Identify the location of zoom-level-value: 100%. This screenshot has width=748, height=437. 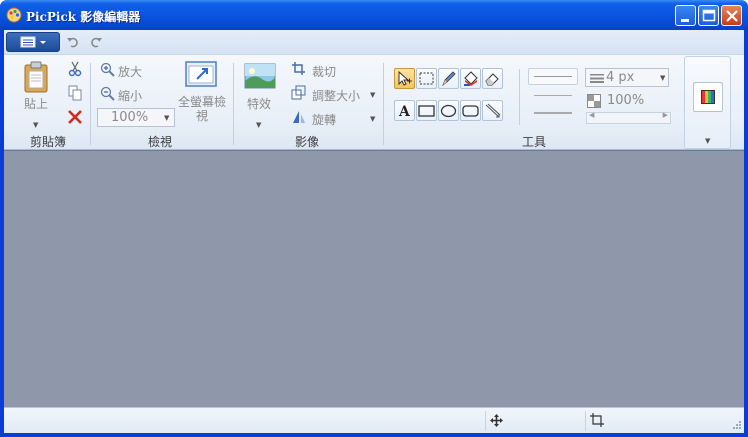
(130, 117).